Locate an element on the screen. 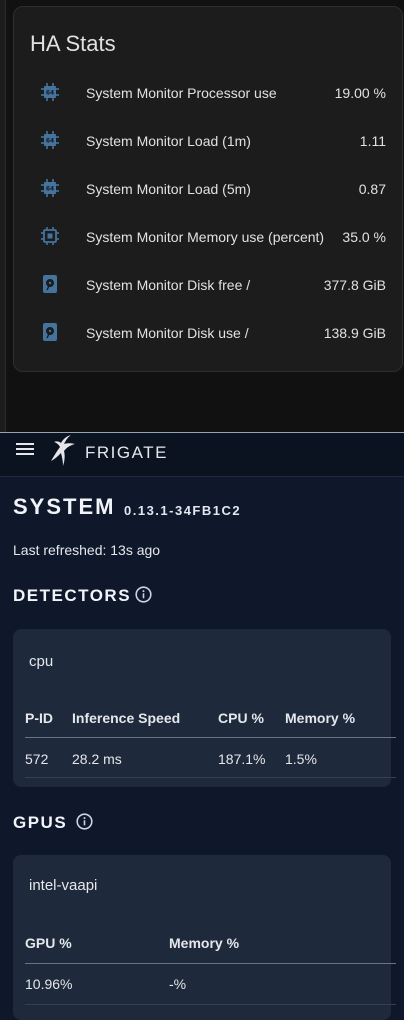 This screenshot has width=404, height=1020. ha-card-title: HA Stats is located at coordinates (73, 43).